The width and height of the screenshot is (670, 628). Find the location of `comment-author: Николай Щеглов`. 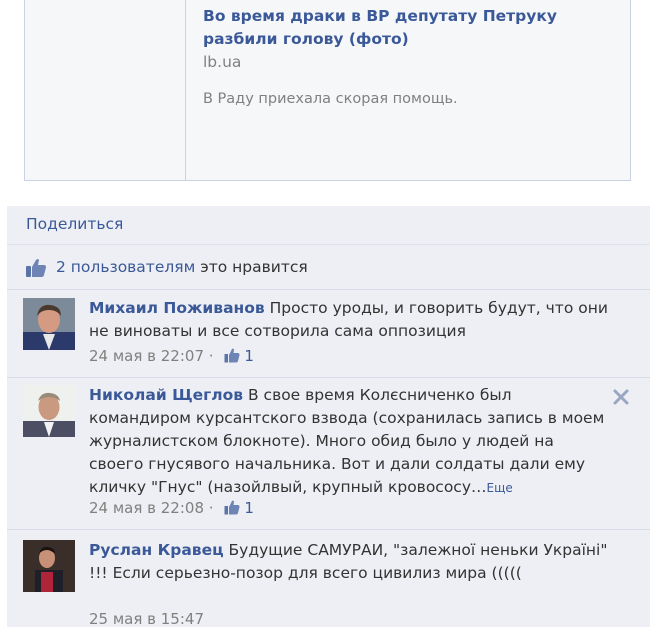

comment-author: Николай Щеглов is located at coordinates (166, 395).